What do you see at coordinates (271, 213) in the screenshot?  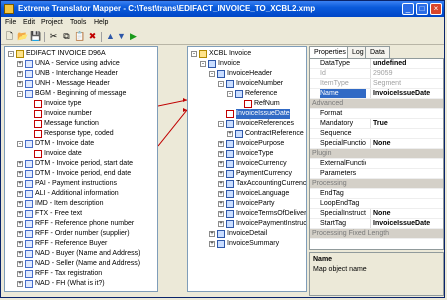 I see `tree-item-label: InvoiceTermsOfDelivery` at bounding box center [271, 213].